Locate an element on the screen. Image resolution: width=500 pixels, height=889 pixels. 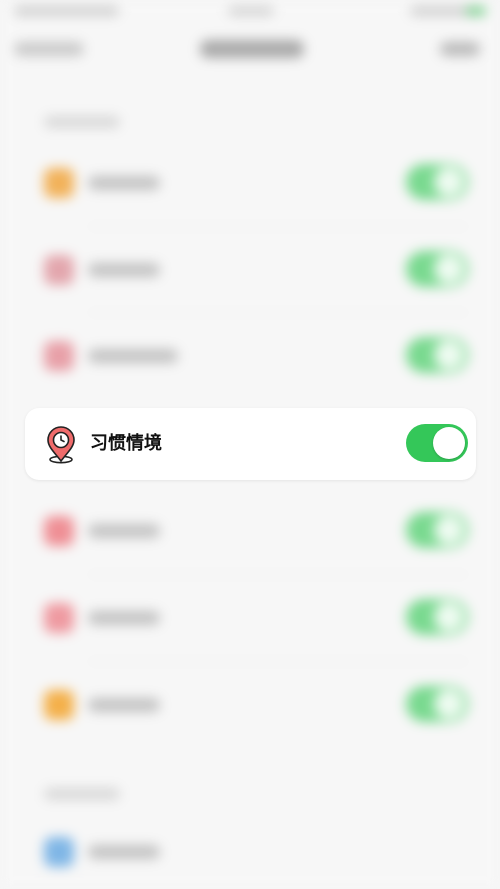
status-bar-left is located at coordinates (66, 11).